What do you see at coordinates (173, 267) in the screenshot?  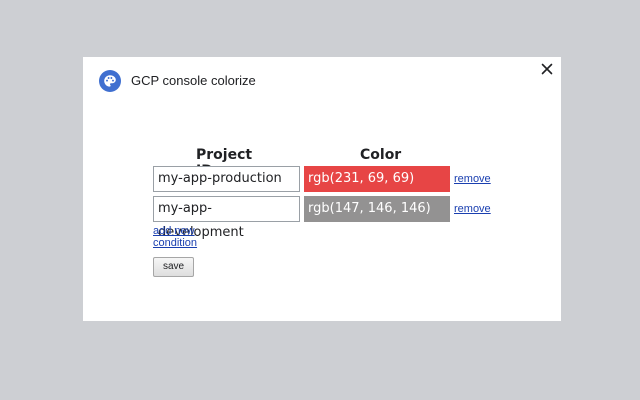 I see `save-button: save` at bounding box center [173, 267].